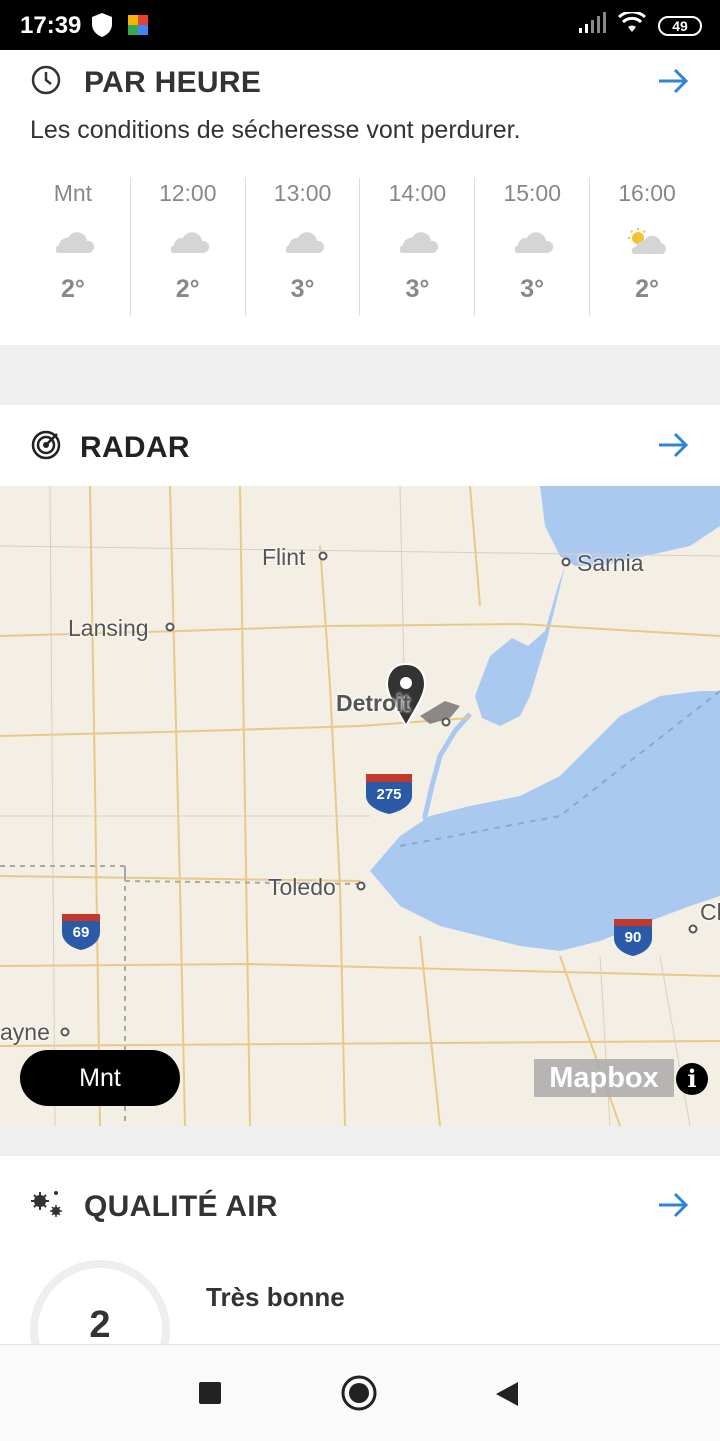 This screenshot has height=1441, width=720. What do you see at coordinates (51, 25) in the screenshot?
I see `status-time: 17:39` at bounding box center [51, 25].